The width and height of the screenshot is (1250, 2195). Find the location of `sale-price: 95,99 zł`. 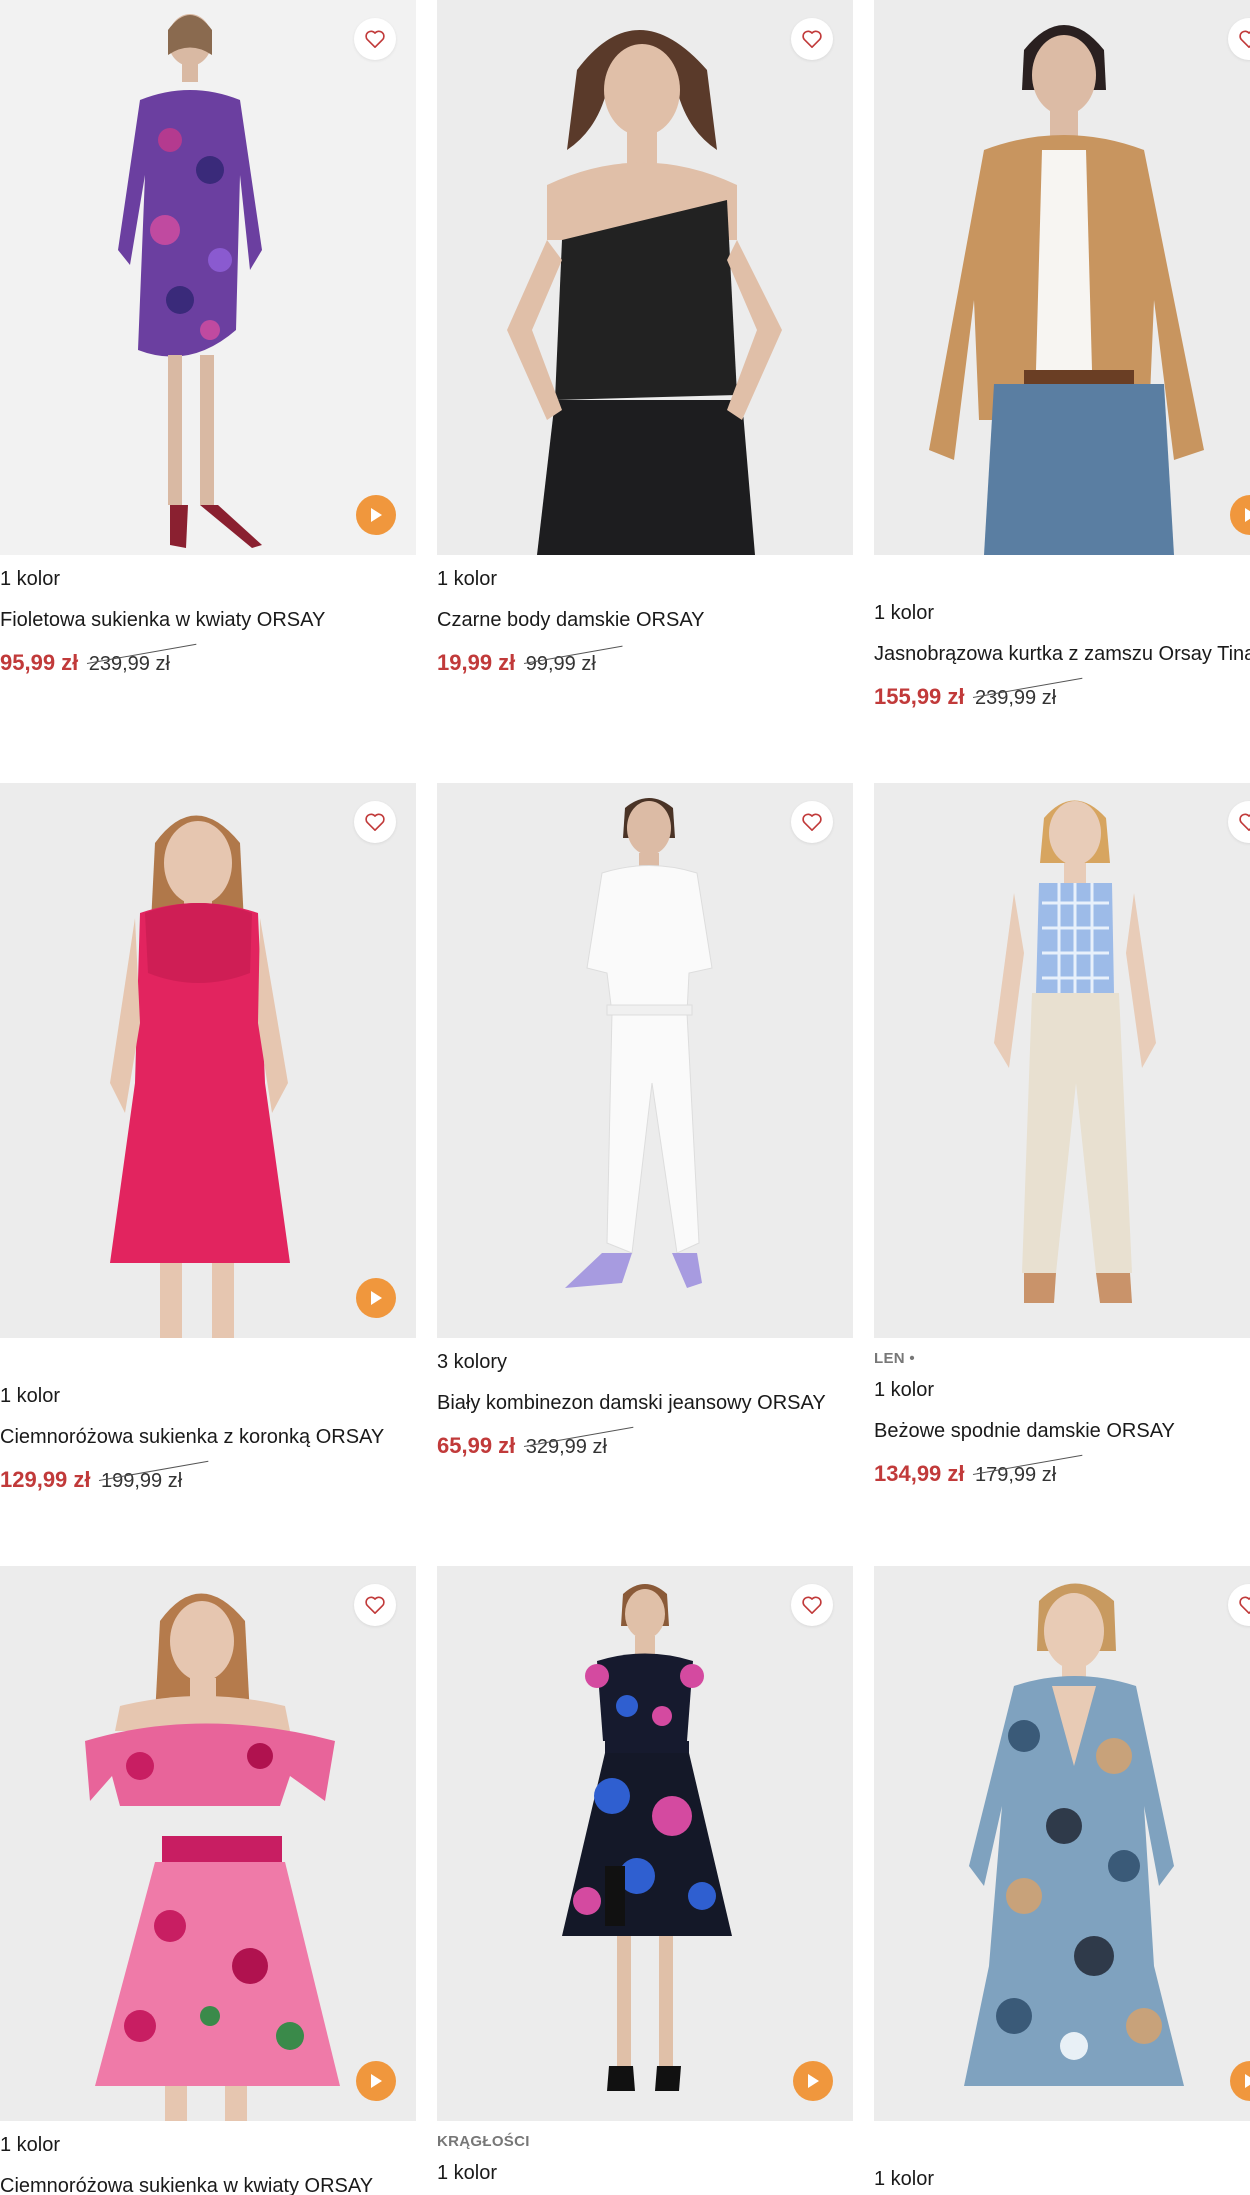

sale-price: 95,99 zł is located at coordinates (39, 662).